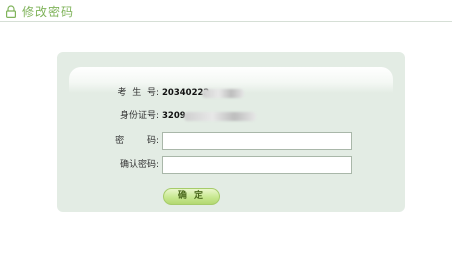 The width and height of the screenshot is (452, 253). What do you see at coordinates (220, 116) in the screenshot?
I see `redacted-id-number` at bounding box center [220, 116].